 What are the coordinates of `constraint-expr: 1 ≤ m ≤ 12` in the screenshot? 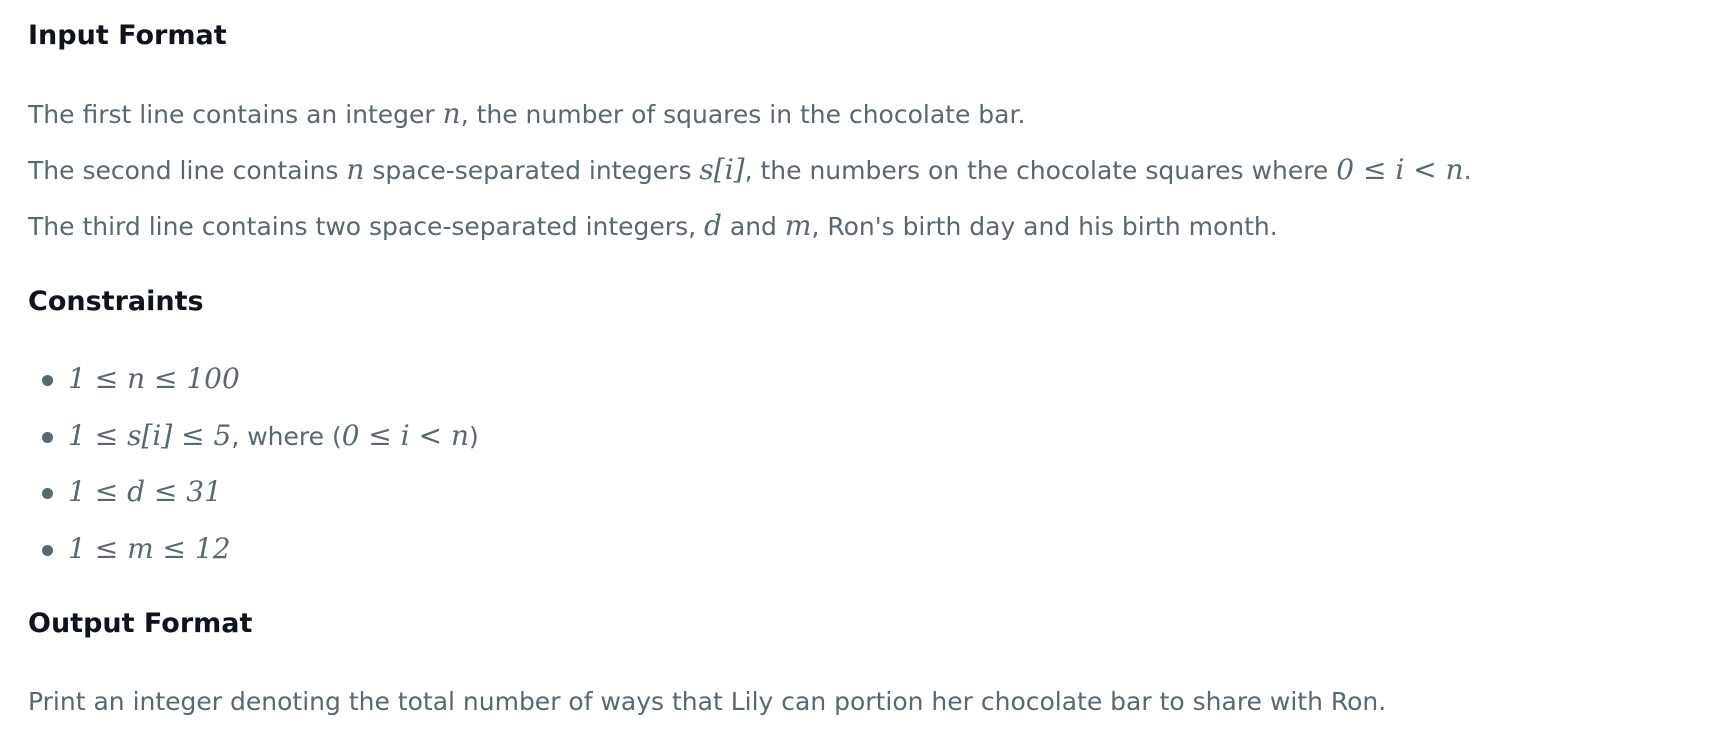 It's located at (149, 548).